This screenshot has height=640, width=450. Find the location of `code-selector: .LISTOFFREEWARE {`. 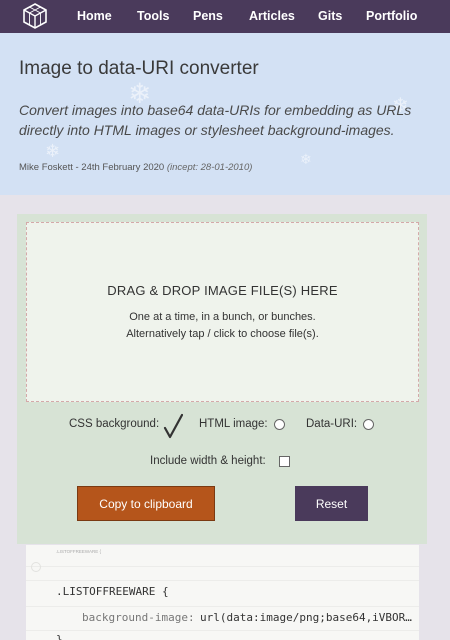

code-selector: .LISTOFFREEWARE { is located at coordinates (112, 591).